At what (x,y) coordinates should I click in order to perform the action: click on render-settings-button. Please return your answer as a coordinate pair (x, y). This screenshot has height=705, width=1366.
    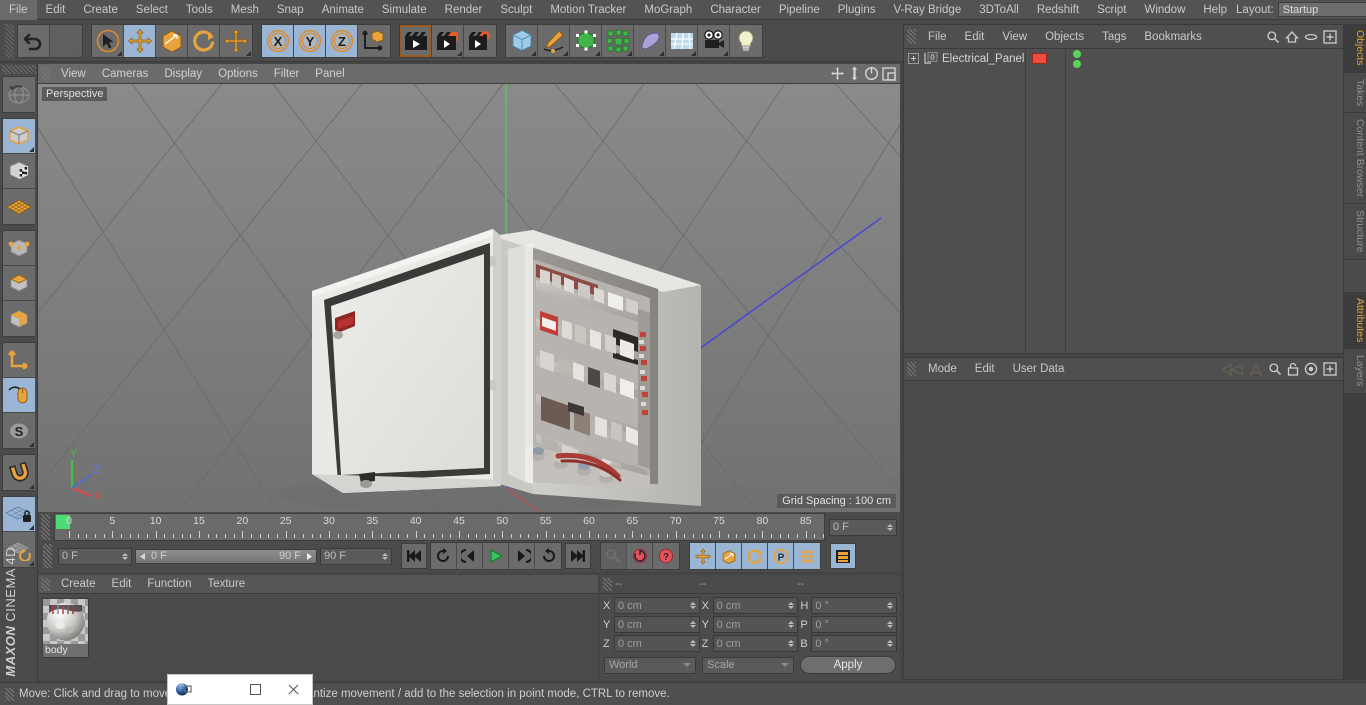
    Looking at the image, I should click on (480, 40).